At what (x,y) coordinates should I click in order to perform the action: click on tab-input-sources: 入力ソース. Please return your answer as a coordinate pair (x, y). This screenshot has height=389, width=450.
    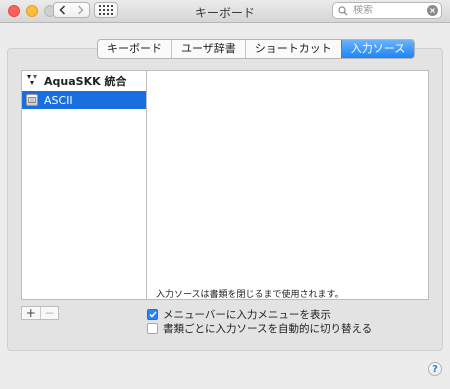
    Looking at the image, I should click on (377, 49).